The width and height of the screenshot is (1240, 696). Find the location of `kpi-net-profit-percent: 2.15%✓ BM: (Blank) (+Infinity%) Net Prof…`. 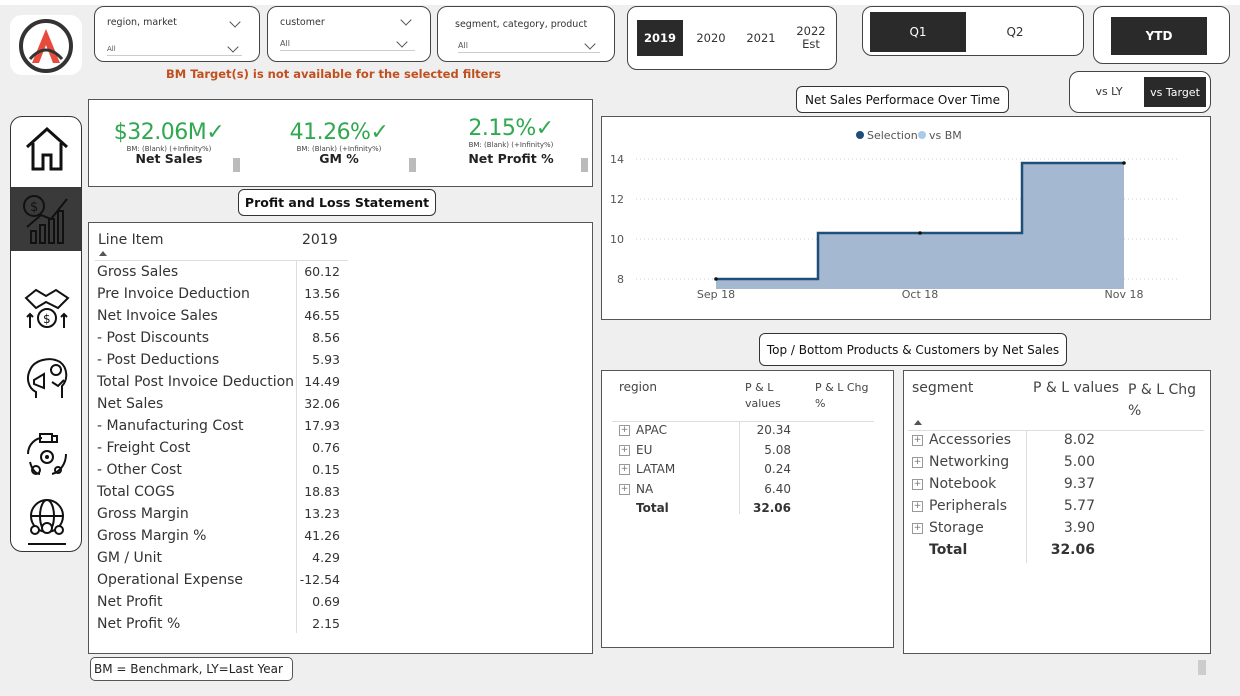

kpi-net-profit-percent: 2.15%✓ BM: (Blank) (+Infinity%) Net Prof… is located at coordinates (511, 133).